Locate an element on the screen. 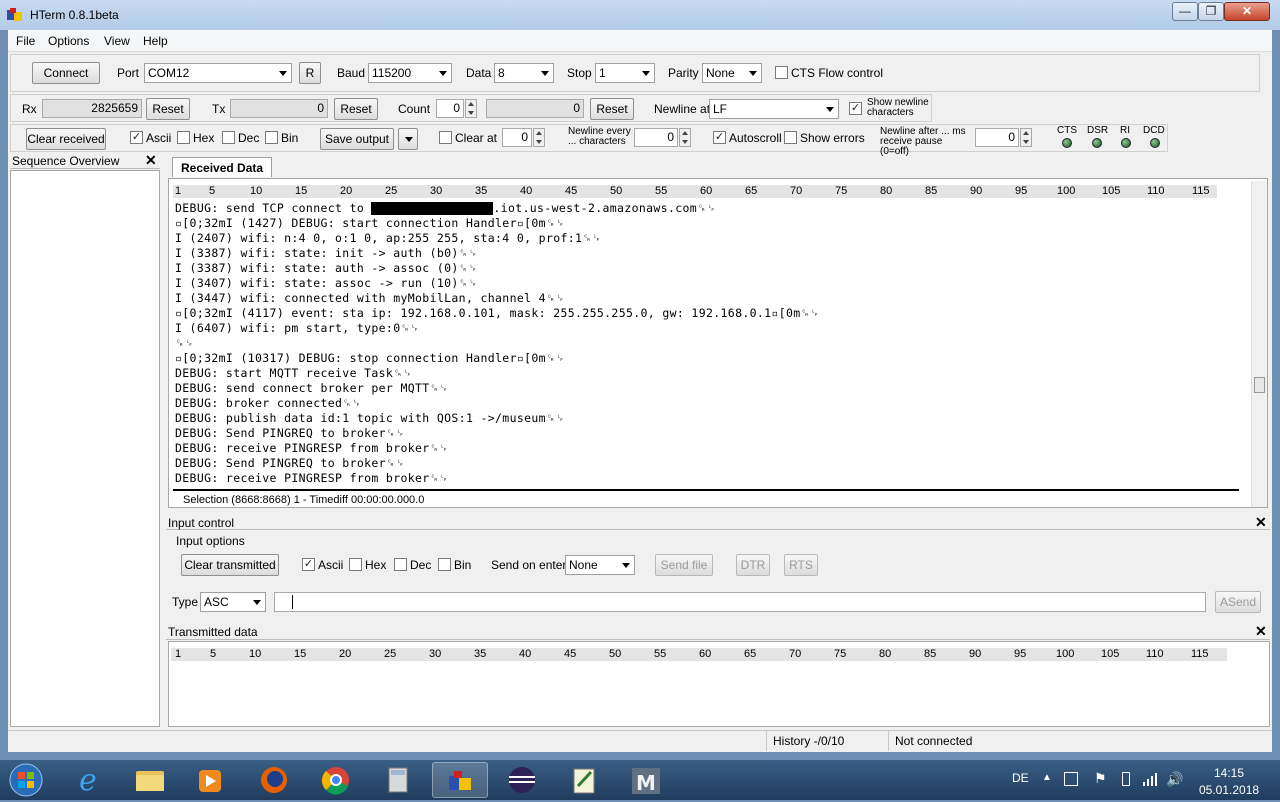 This screenshot has width=1280, height=802. tx-reset-button: Reset is located at coordinates (356, 109).